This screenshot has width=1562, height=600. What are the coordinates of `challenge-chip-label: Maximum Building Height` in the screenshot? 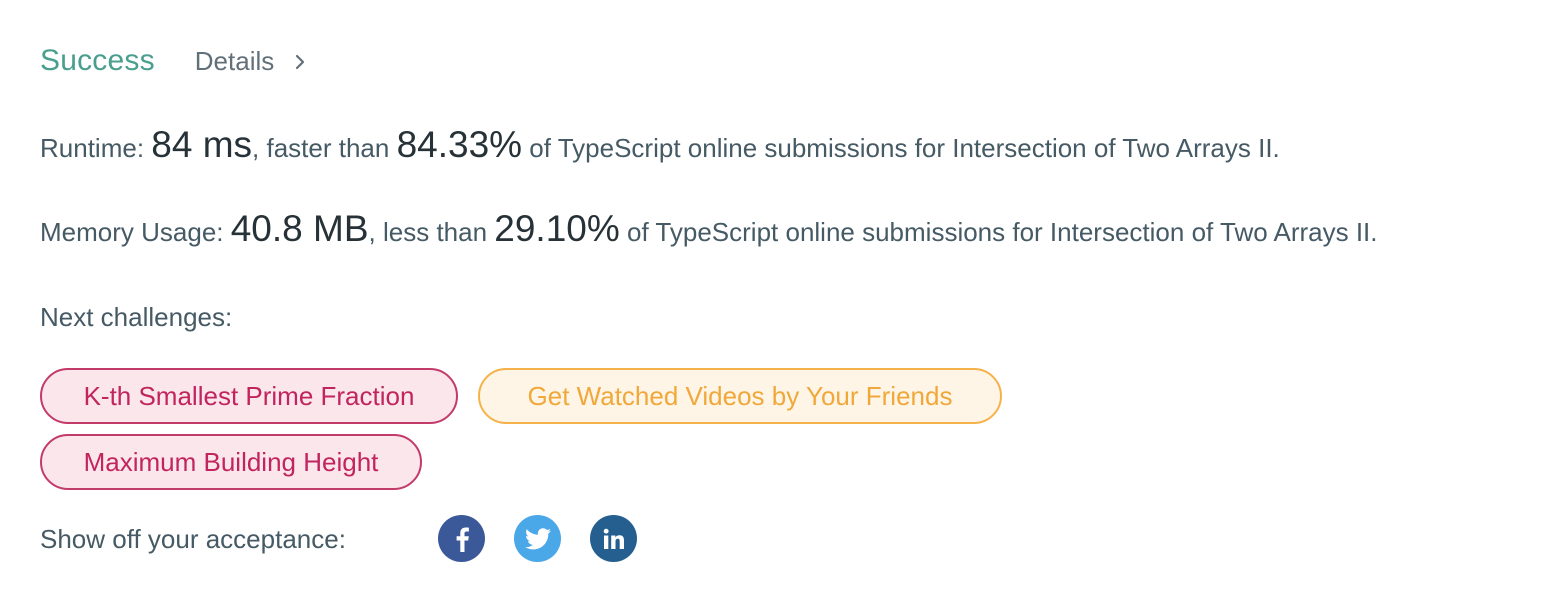 It's located at (231, 461).